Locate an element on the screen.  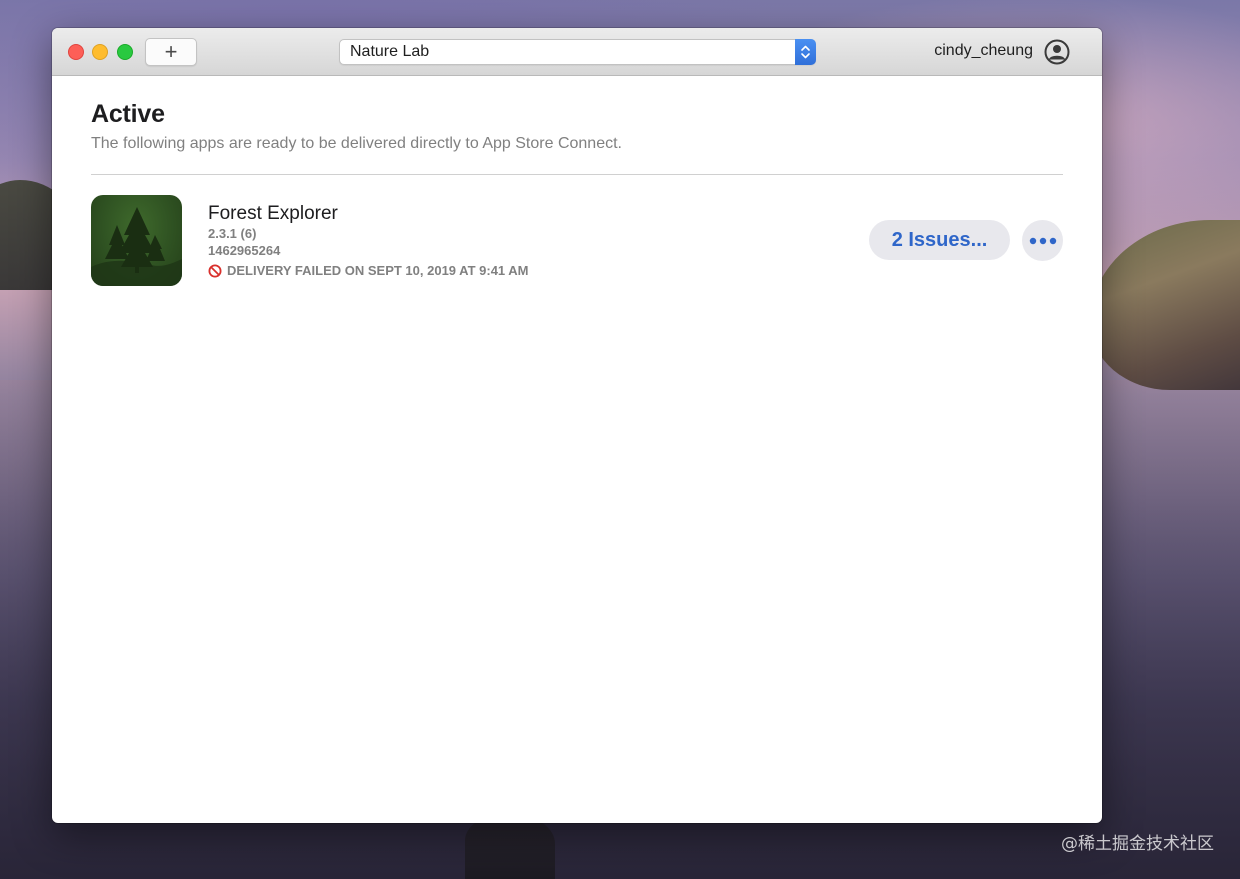
prohibited-icon is located at coordinates (215, 271).